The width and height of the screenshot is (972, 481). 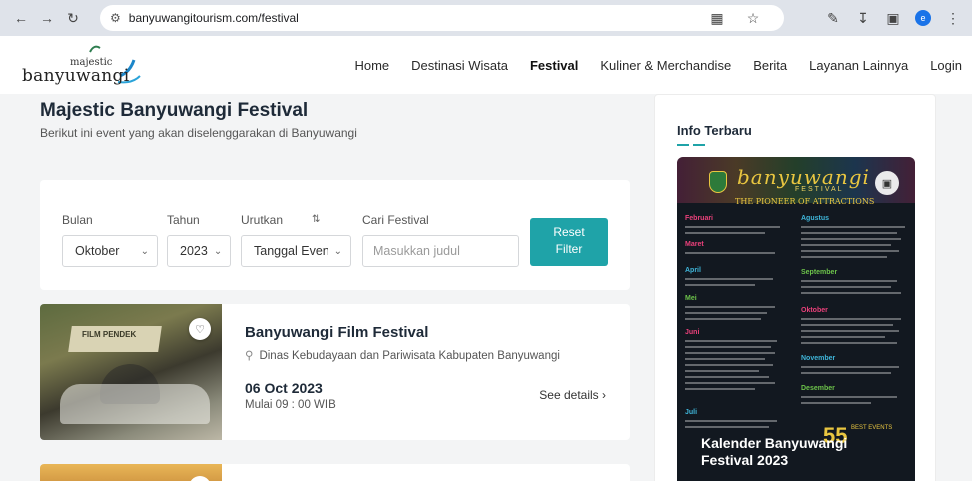 What do you see at coordinates (115, 18) in the screenshot?
I see `site-info-icon: ⚙` at bounding box center [115, 18].